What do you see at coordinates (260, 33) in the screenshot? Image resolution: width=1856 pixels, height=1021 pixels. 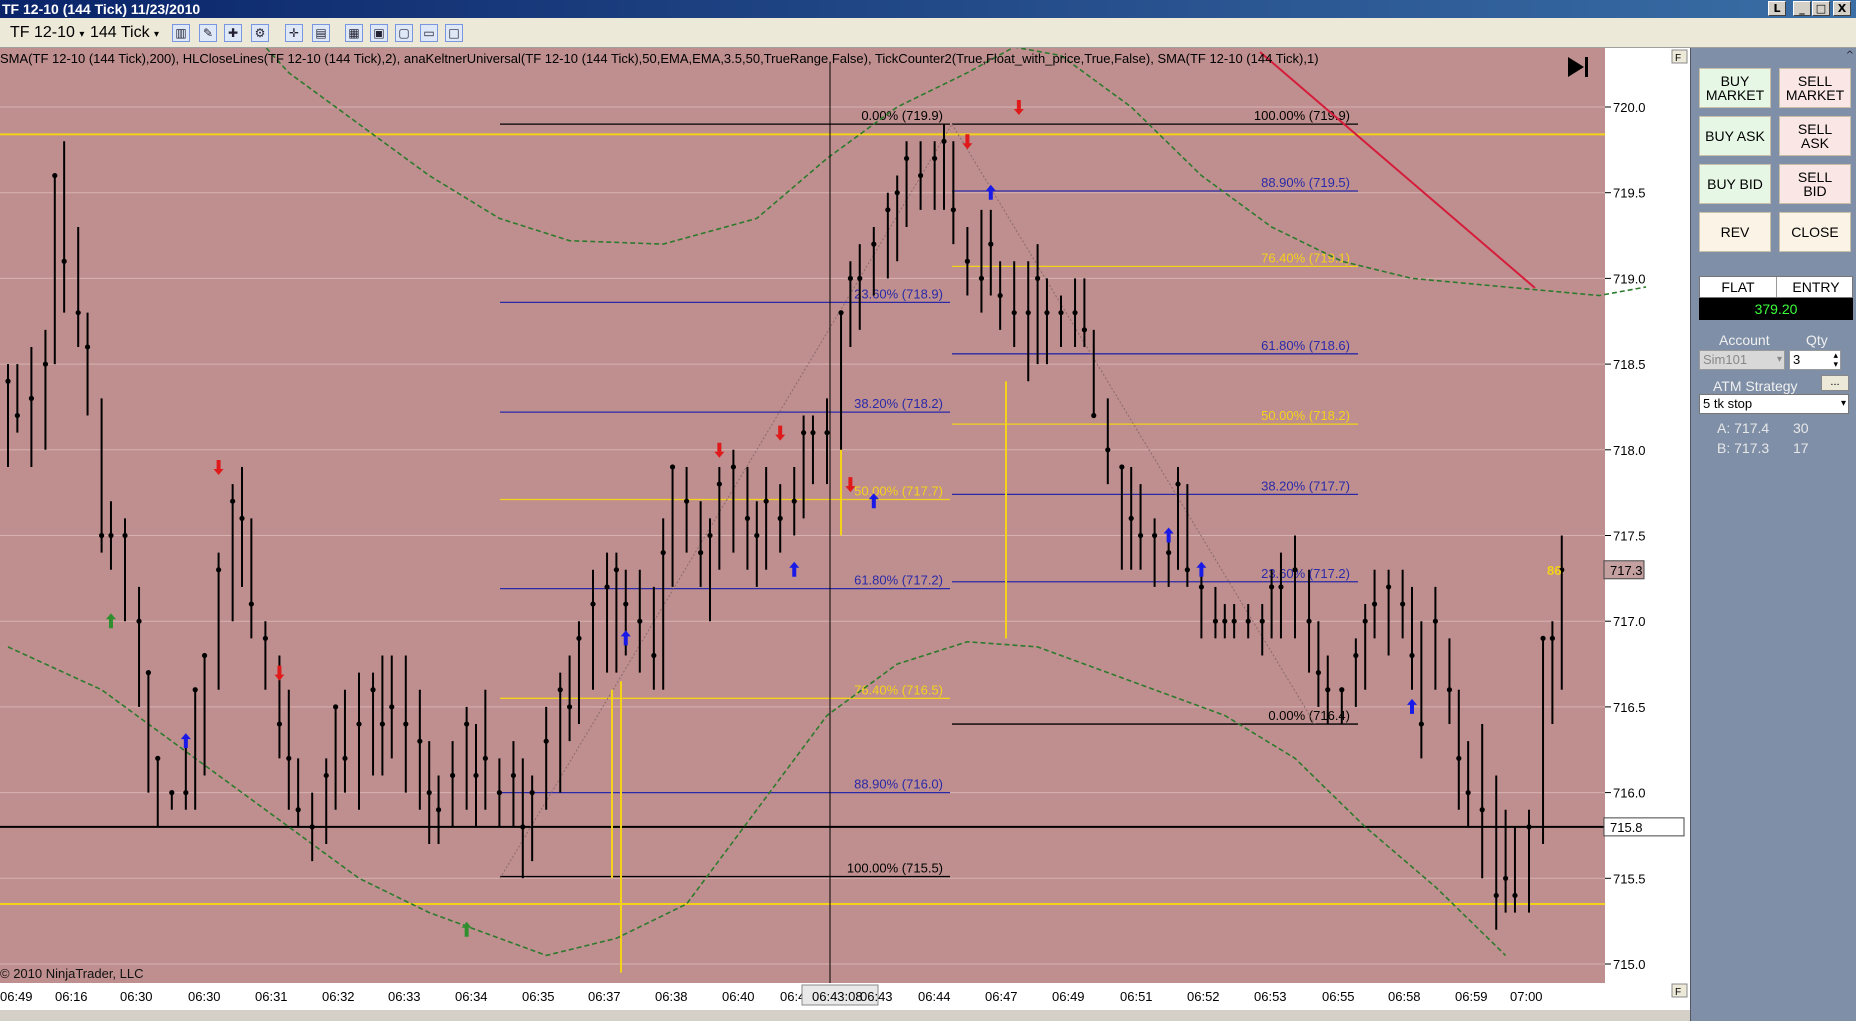 I see `strategy-icon: ⚙` at bounding box center [260, 33].